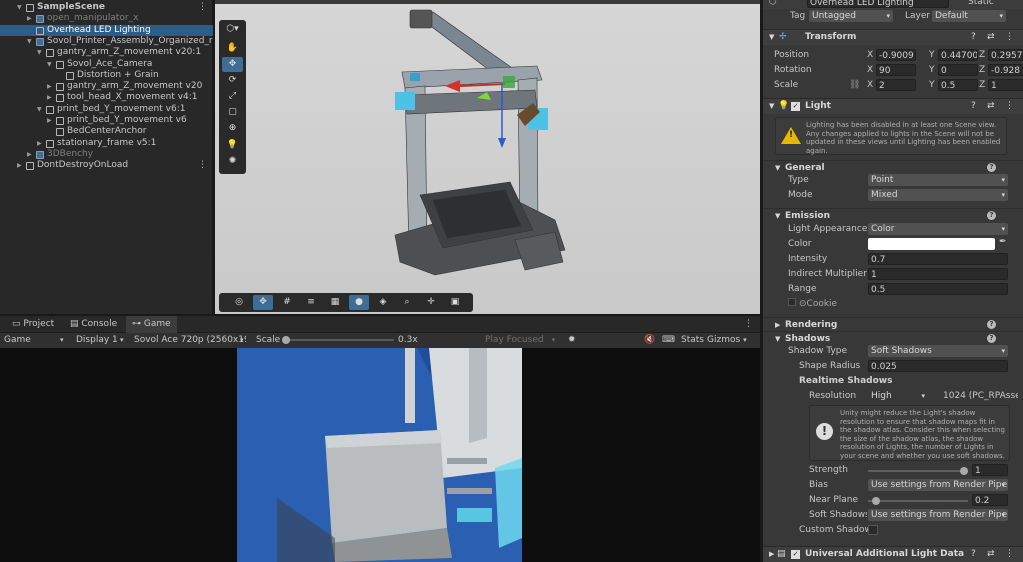  Describe the element at coordinates (263, 302) in the screenshot. I see `move-icon: ✥` at that location.